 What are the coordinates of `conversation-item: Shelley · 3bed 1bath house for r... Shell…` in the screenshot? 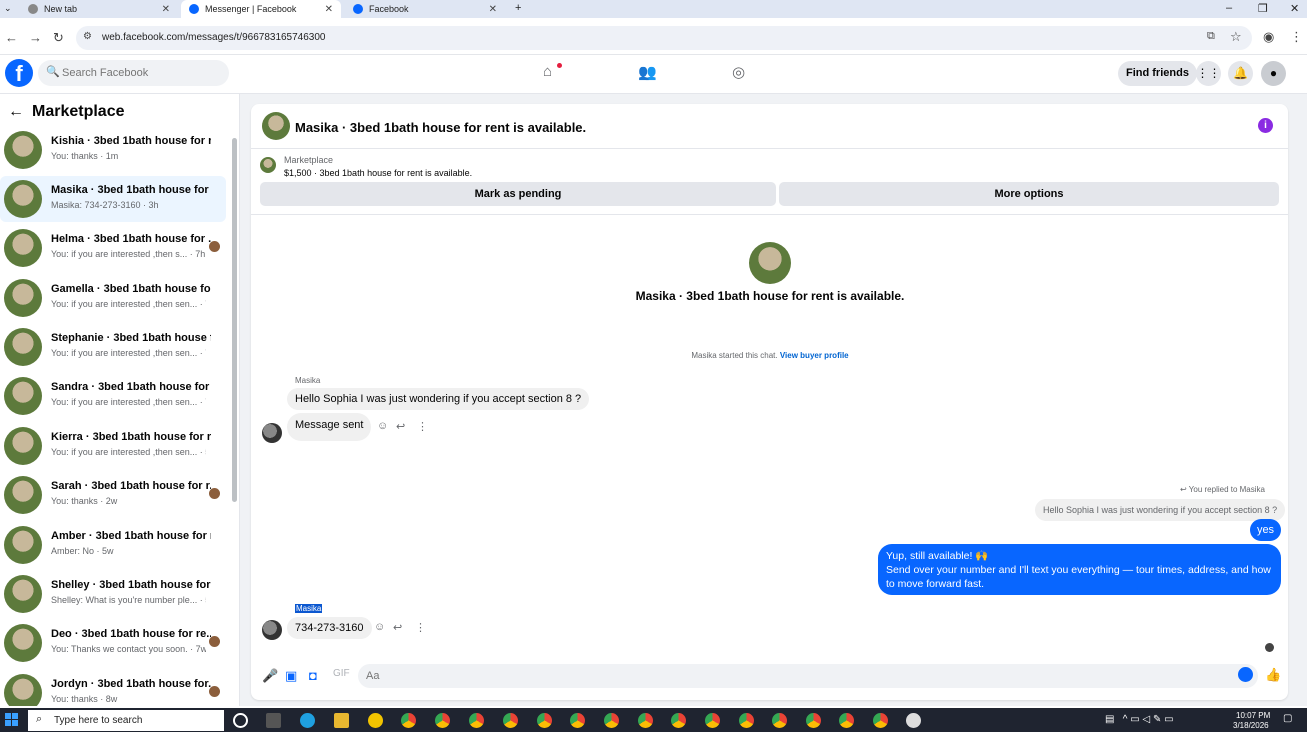 It's located at (113, 594).